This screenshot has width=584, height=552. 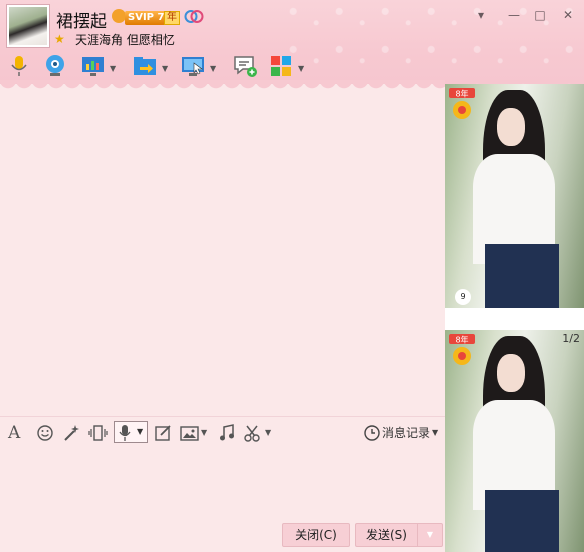 I want to click on input-toolbar: A ▼ ▼ ▼ 消息记录 ▼, so click(x=222, y=432).